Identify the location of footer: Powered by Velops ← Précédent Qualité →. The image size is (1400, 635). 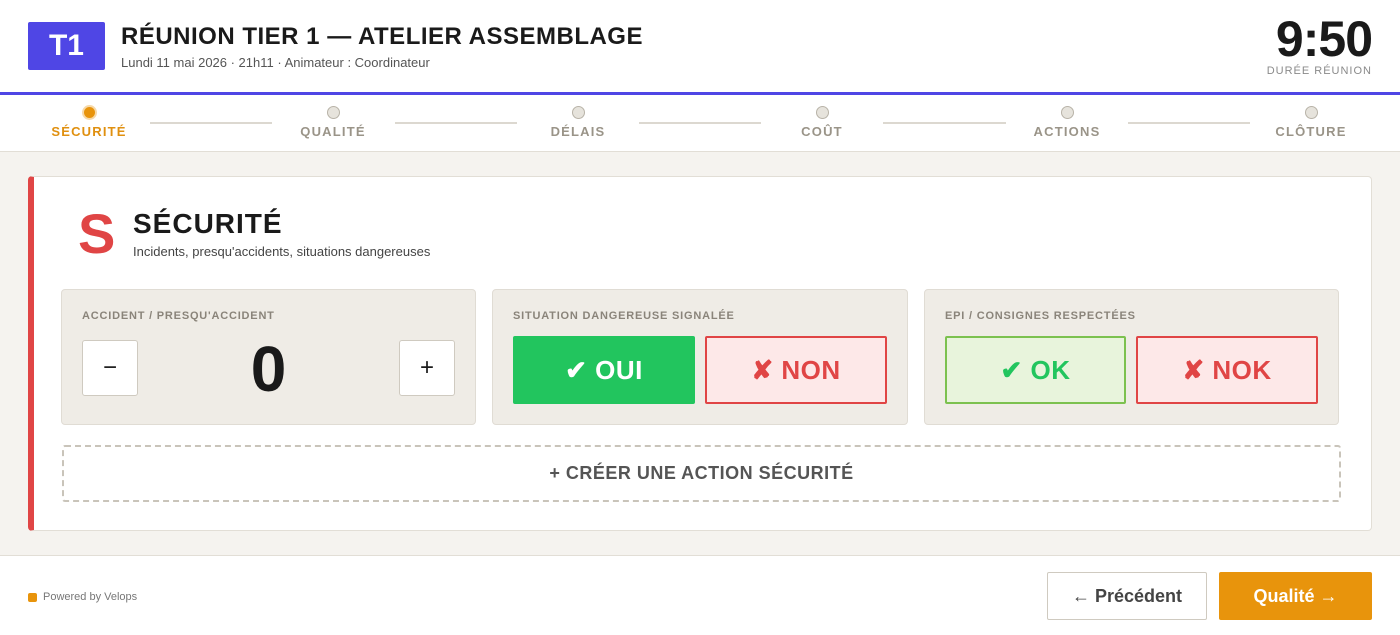
(700, 595).